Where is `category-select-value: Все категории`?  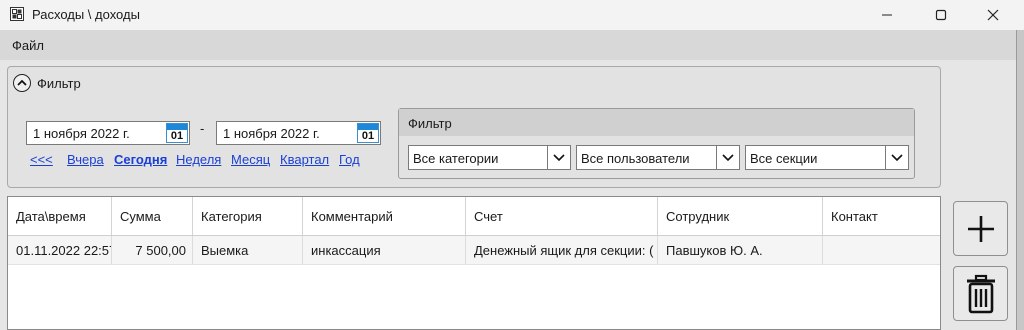
category-select-value: Все категории is located at coordinates (456, 158).